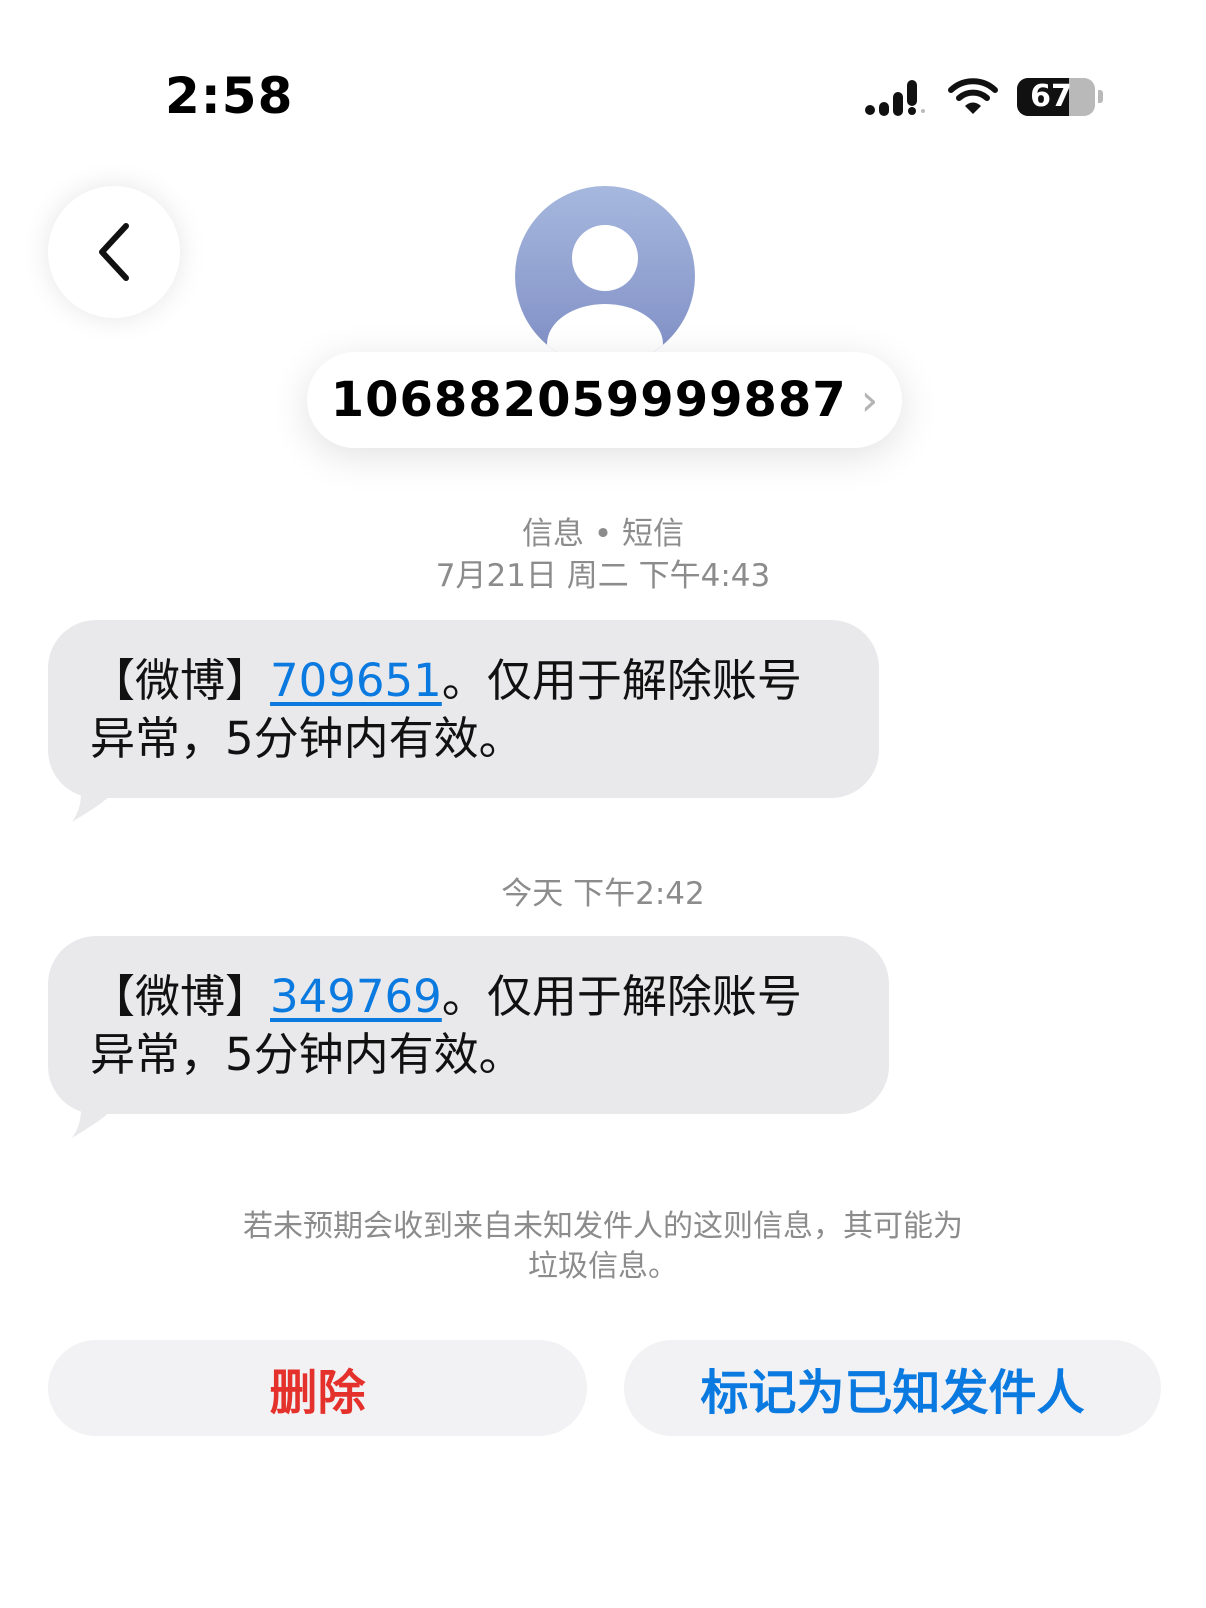 The image size is (1206, 1608). What do you see at coordinates (356, 680) in the screenshot?
I see `verification-code-link: 709651` at bounding box center [356, 680].